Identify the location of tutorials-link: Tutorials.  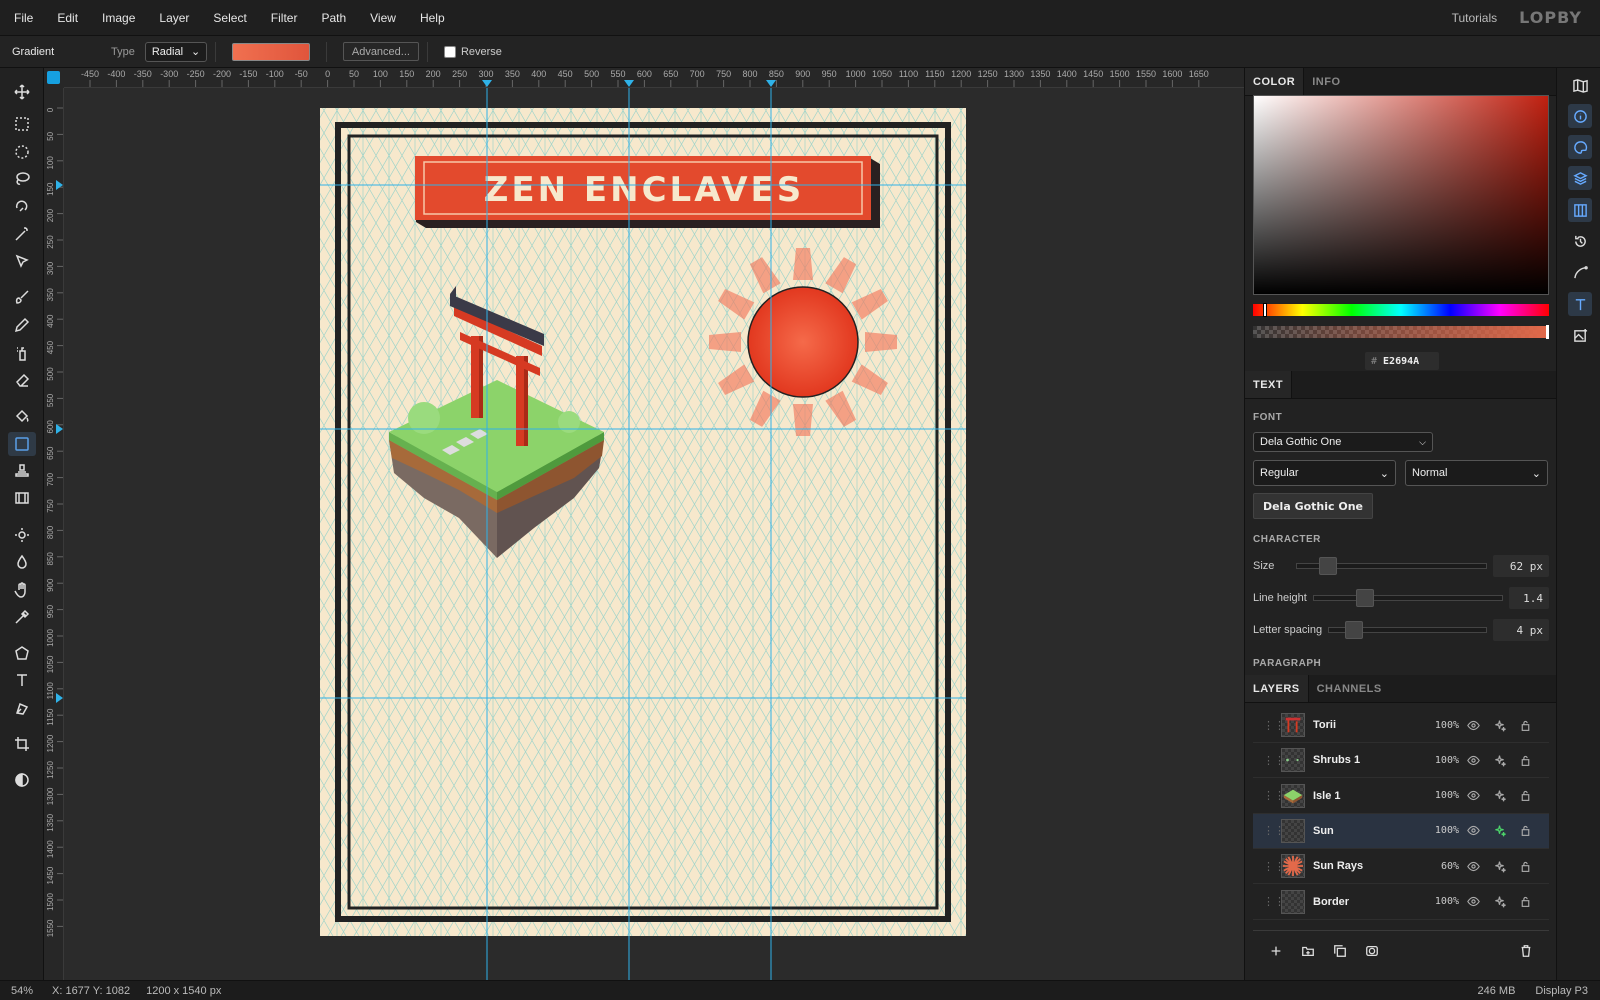
(1475, 18).